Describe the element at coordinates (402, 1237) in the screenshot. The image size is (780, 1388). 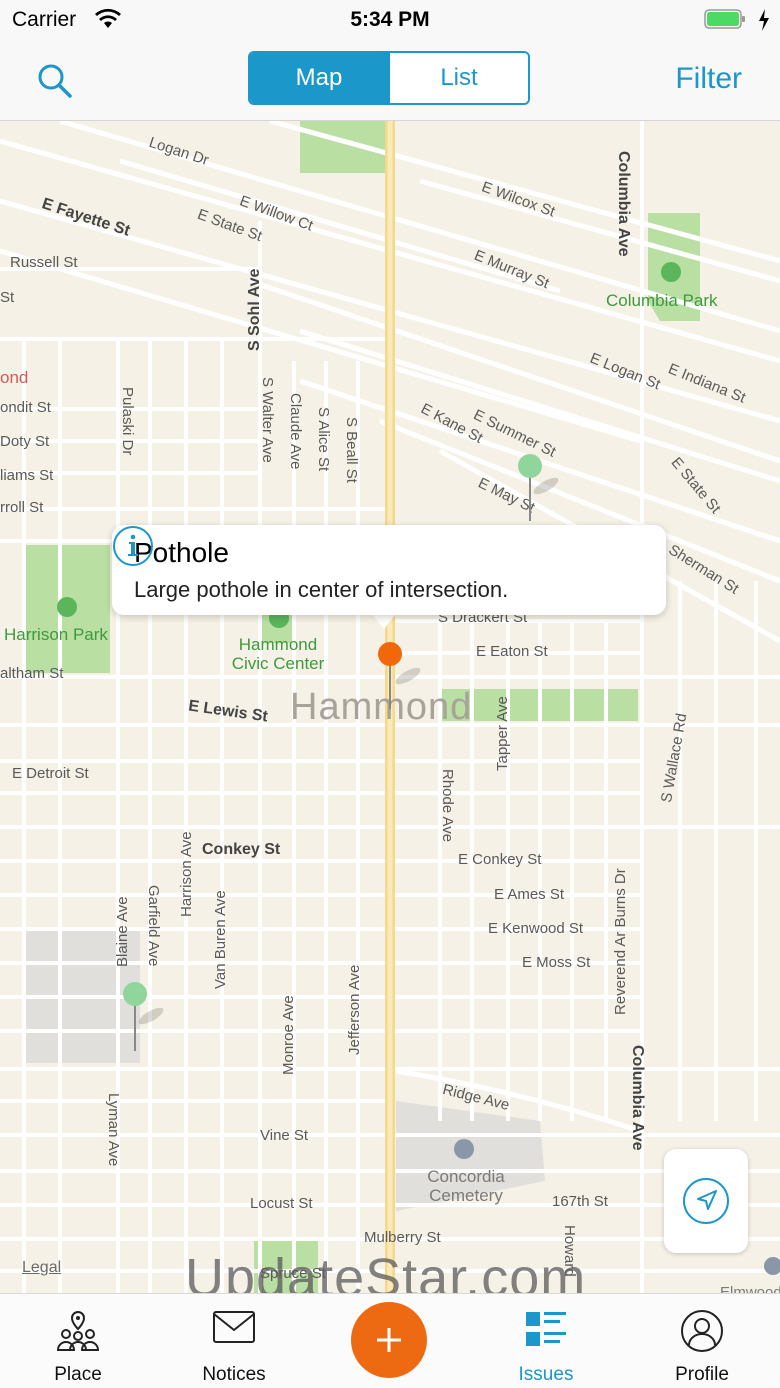
I see `street-label: Mulberry St` at that location.